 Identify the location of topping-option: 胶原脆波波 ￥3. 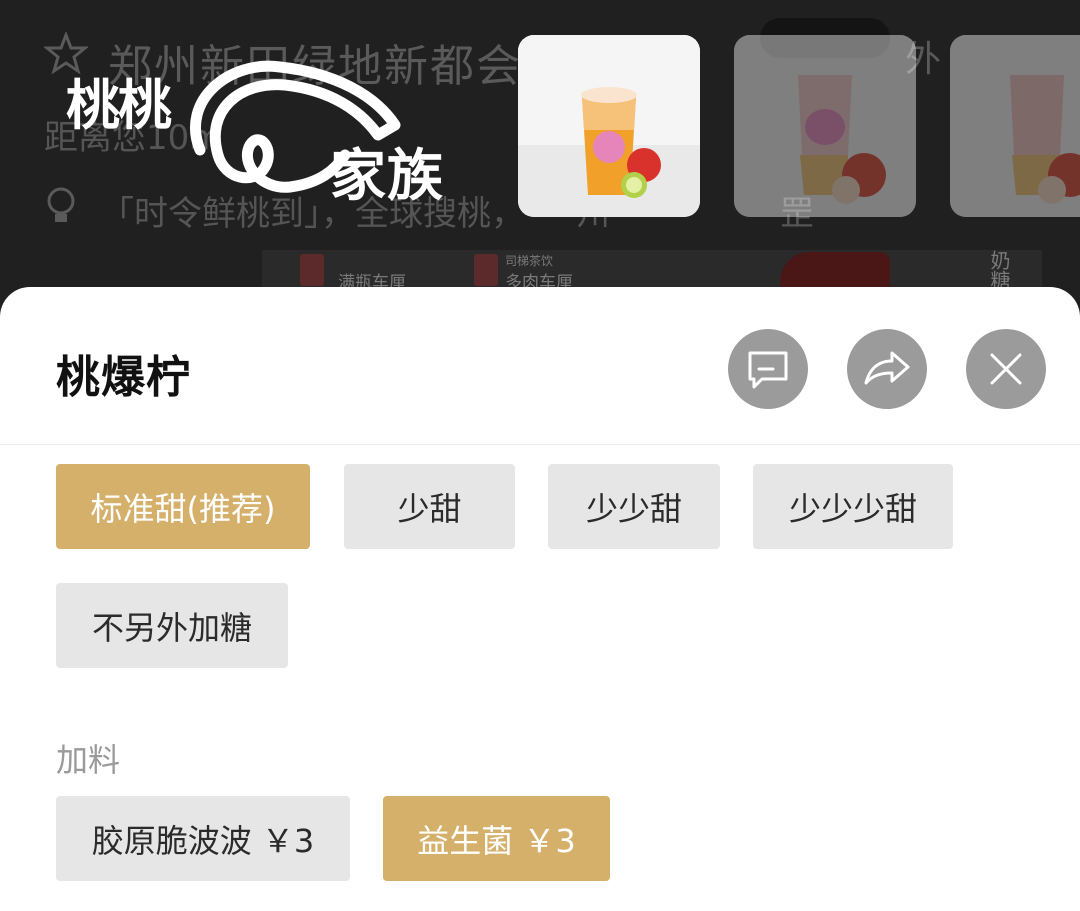
(203, 838).